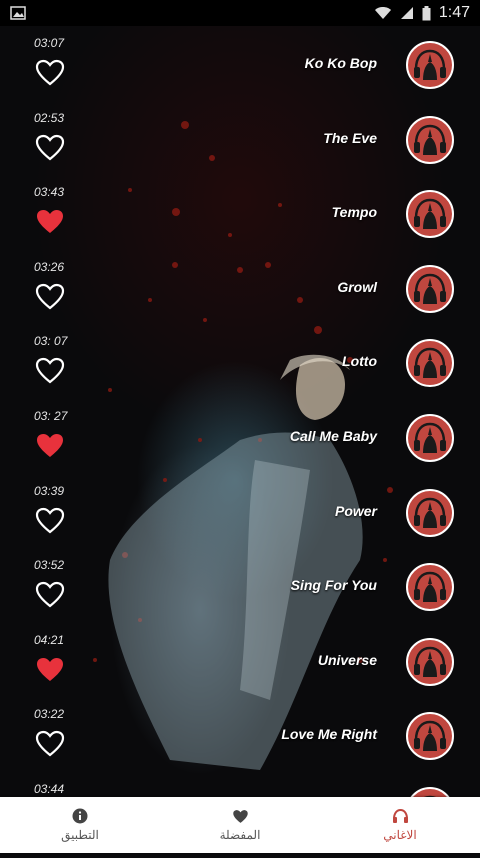  I want to click on song-title: Tempo, so click(354, 212).